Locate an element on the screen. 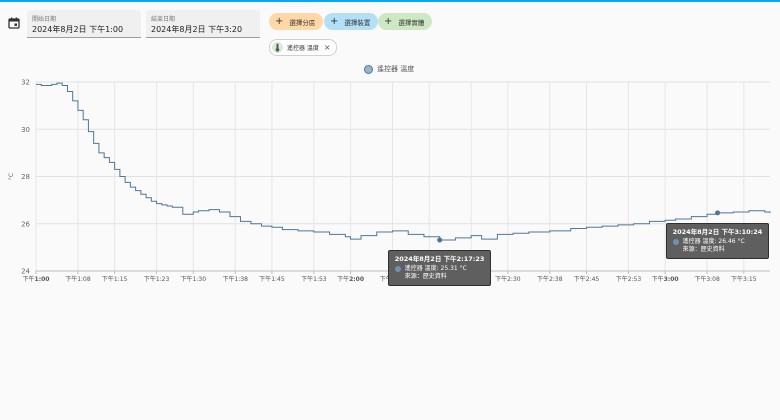  x-tick-label: 下午3:15 is located at coordinates (744, 279).